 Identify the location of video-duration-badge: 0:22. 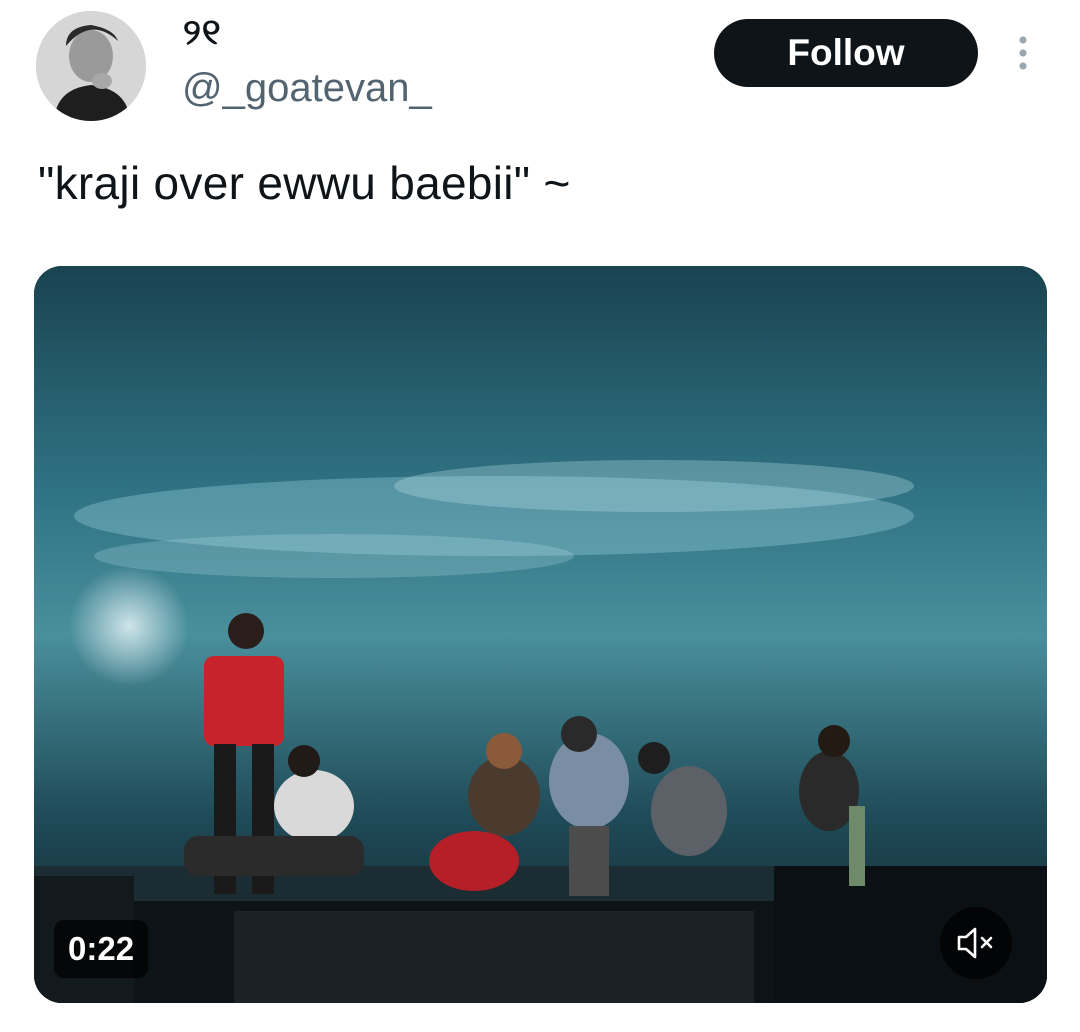
(101, 949).